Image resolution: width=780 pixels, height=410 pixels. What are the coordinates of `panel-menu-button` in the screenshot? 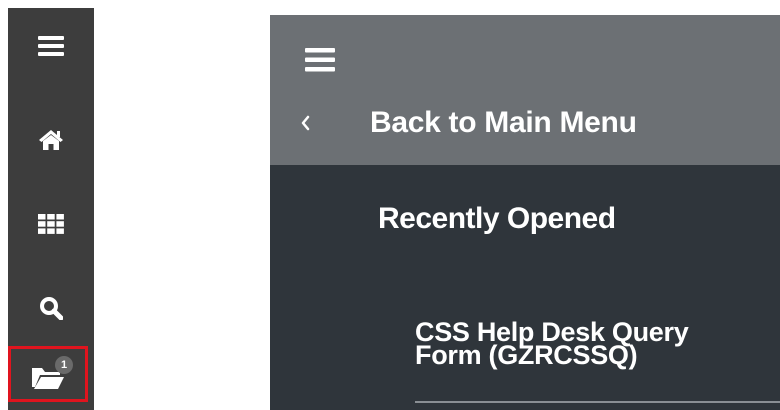 It's located at (320, 60).